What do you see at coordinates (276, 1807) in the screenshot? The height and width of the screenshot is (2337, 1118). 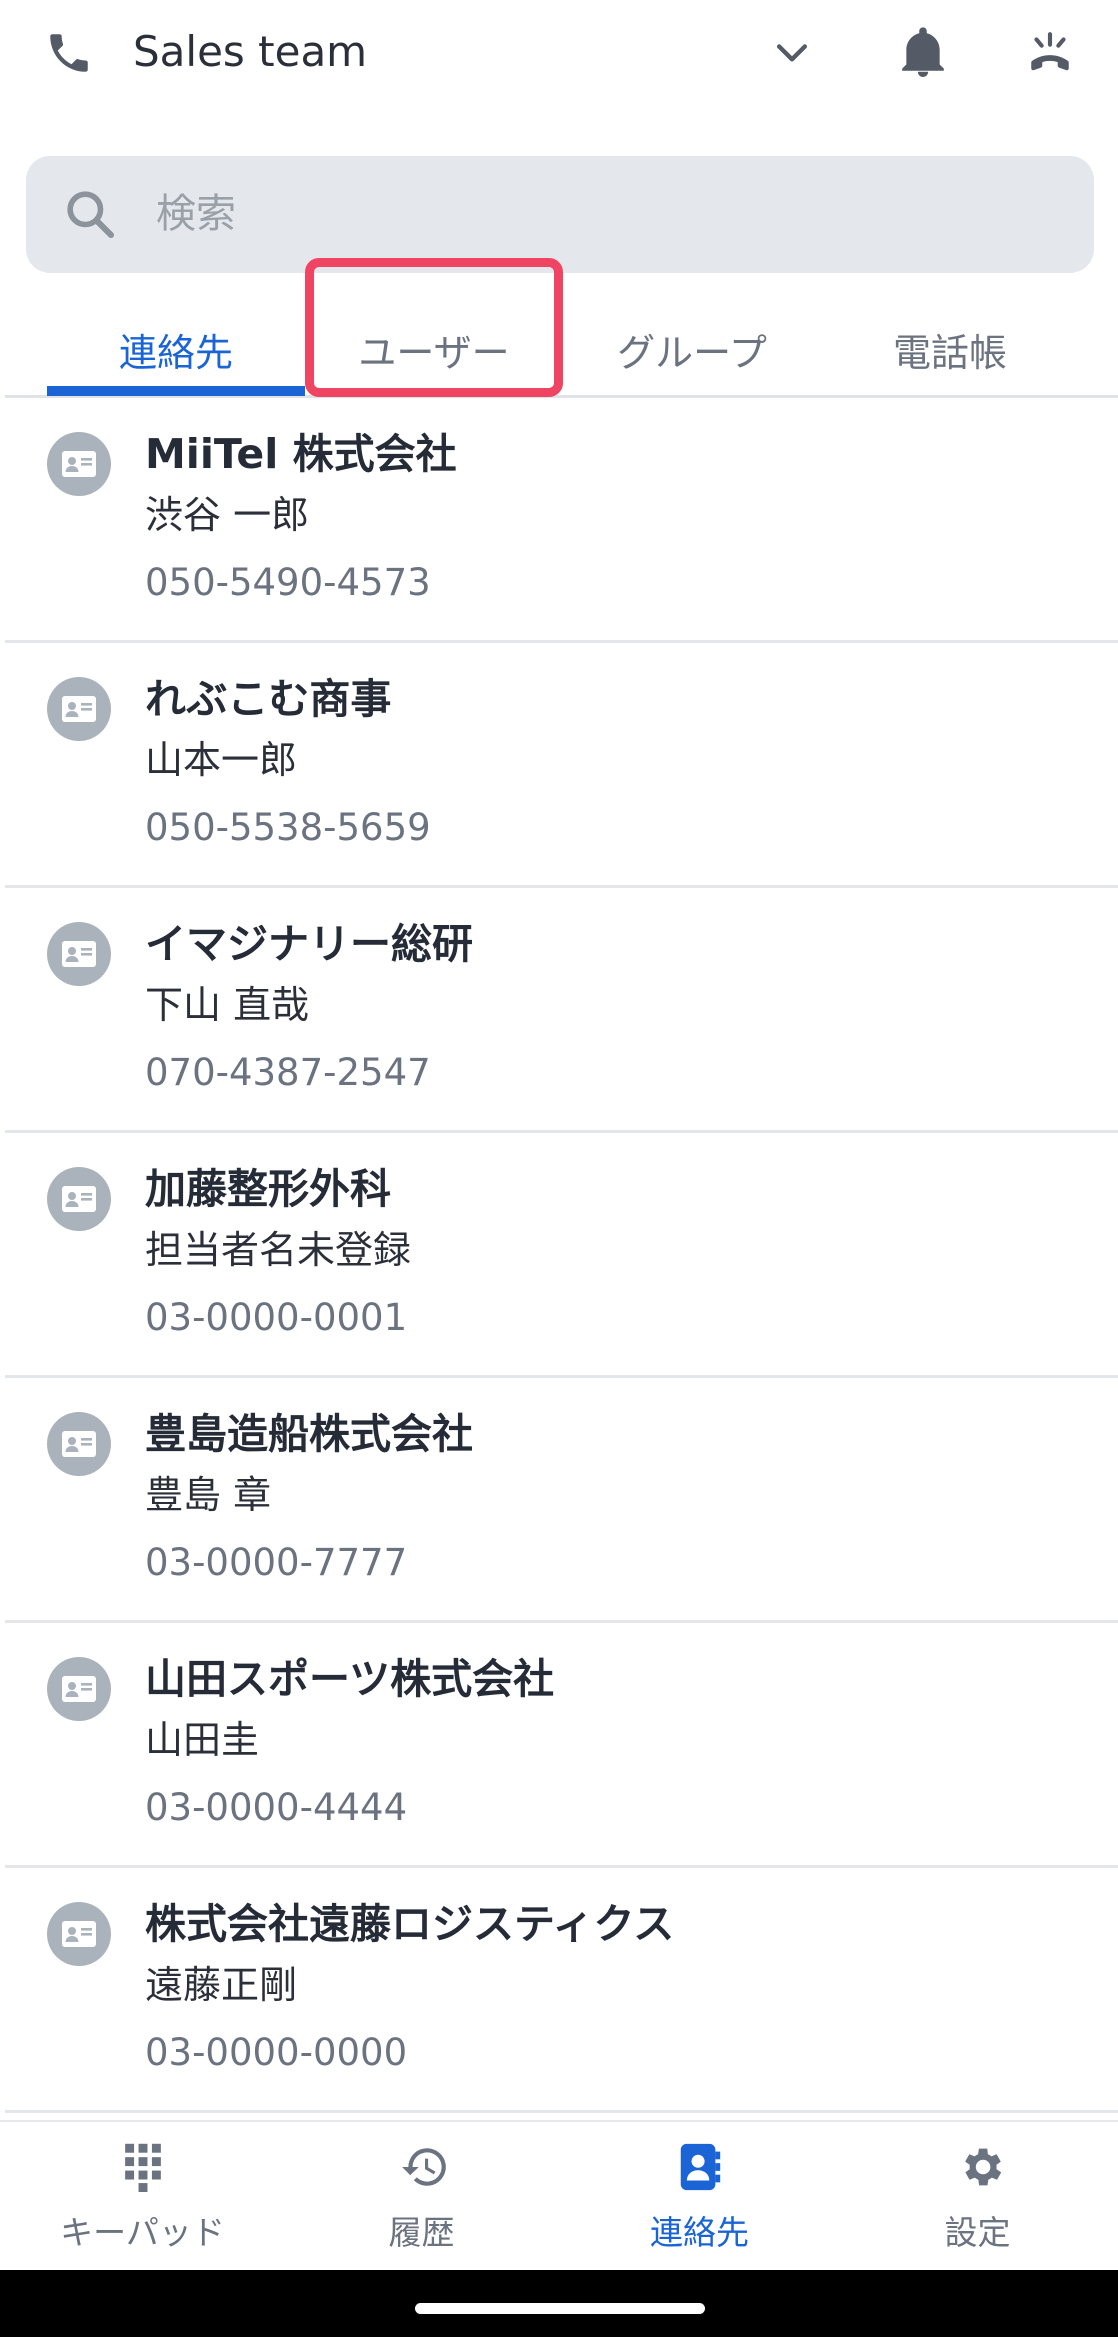 I see `phone-number: 03-0000-4444` at bounding box center [276, 1807].